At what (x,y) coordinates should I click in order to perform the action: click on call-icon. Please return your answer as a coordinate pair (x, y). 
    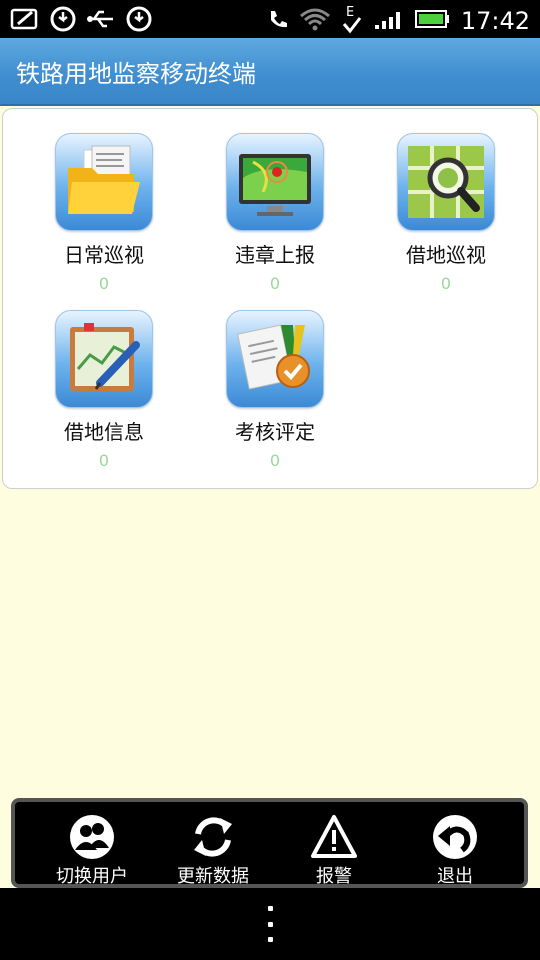
    Looking at the image, I should click on (278, 21).